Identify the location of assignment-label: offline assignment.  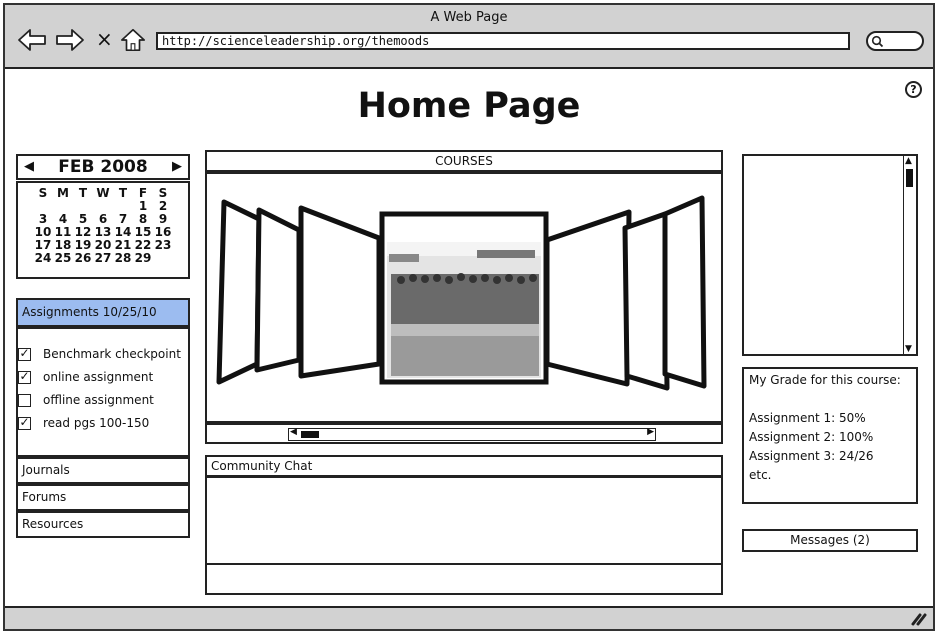
(98, 400).